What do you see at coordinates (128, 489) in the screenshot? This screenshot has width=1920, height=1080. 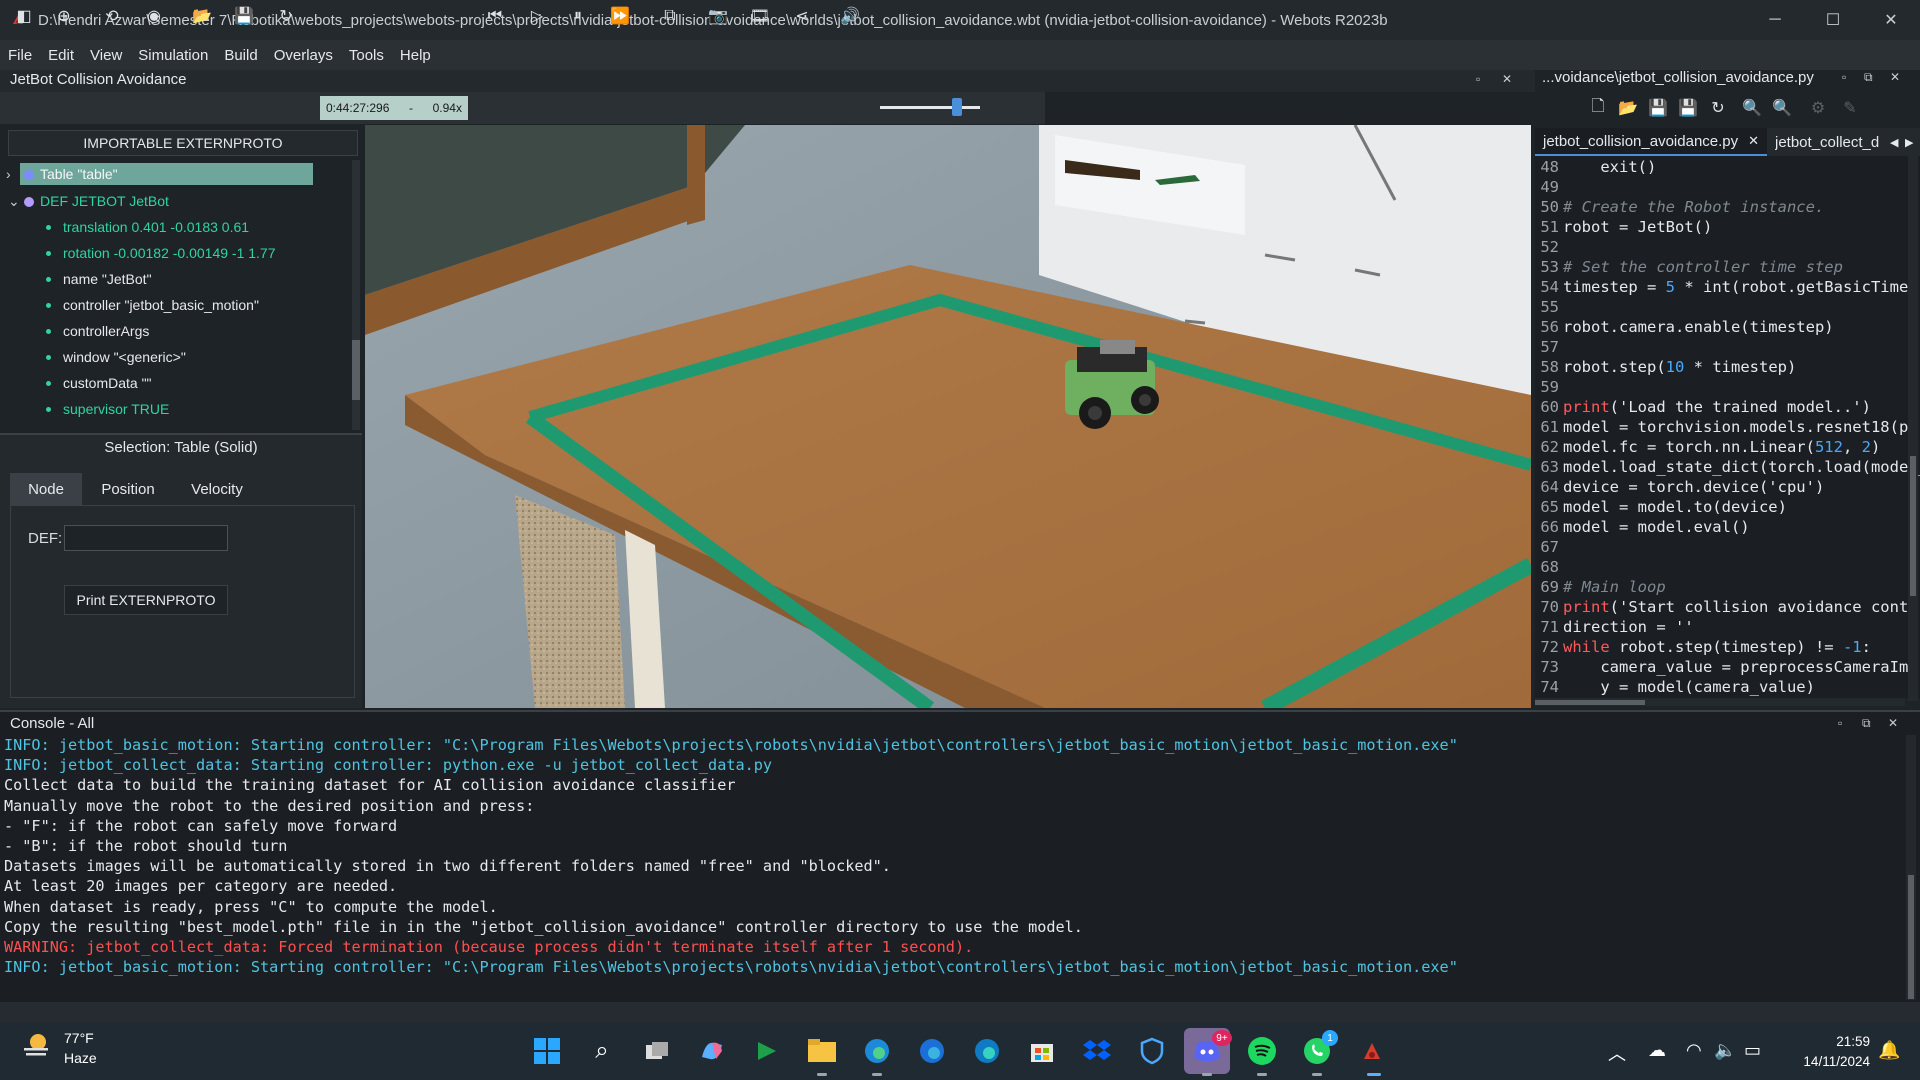 I see `tab-position: Position` at bounding box center [128, 489].